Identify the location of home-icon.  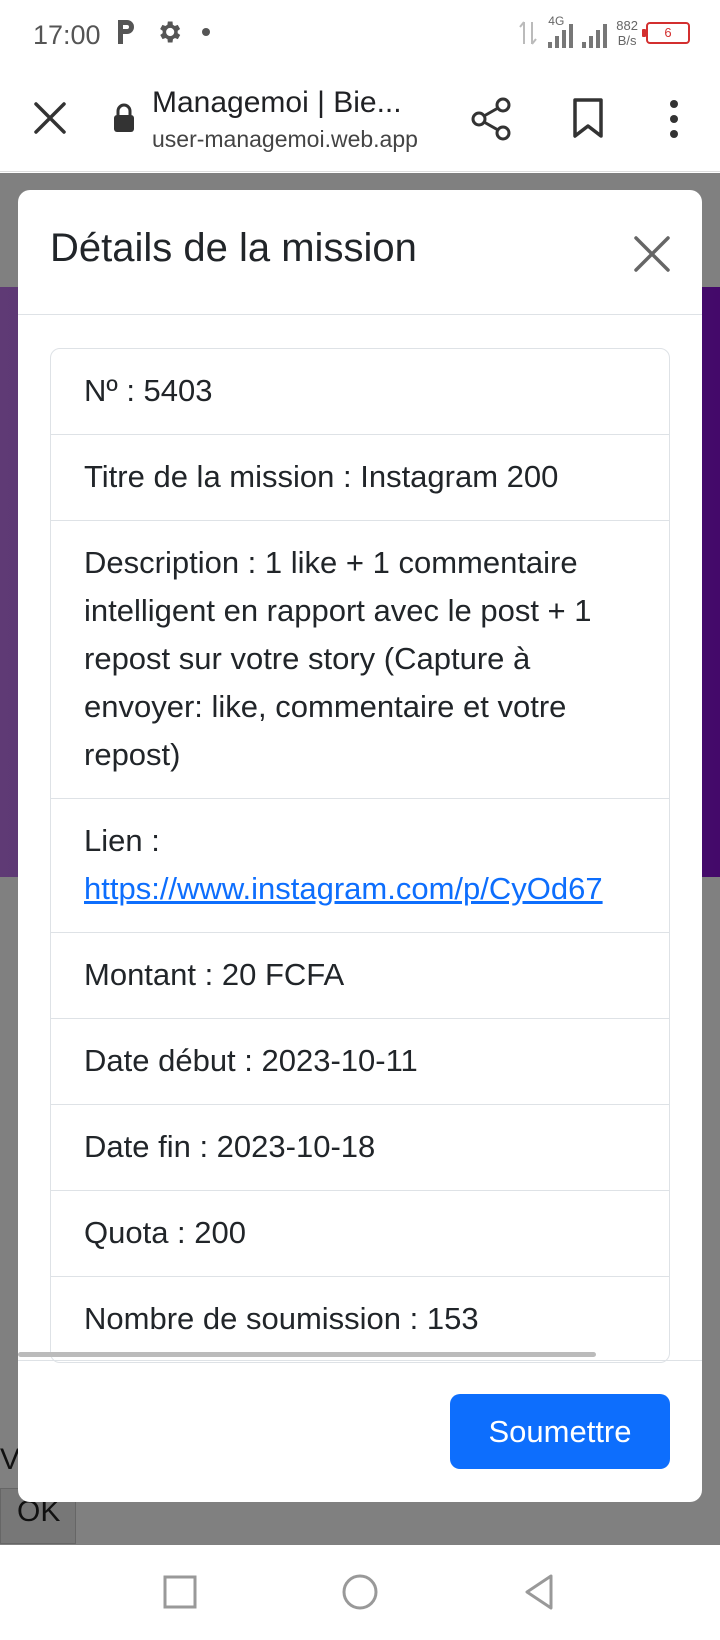
(360, 1592).